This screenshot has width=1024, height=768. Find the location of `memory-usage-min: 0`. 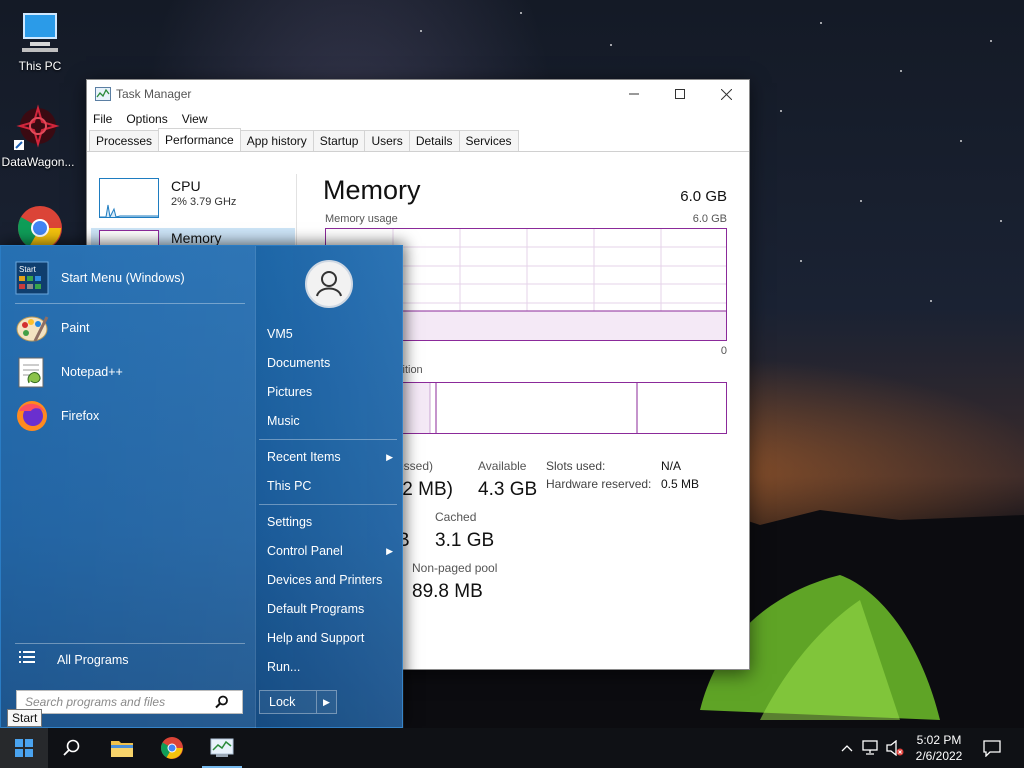

memory-usage-min: 0 is located at coordinates (723, 351).